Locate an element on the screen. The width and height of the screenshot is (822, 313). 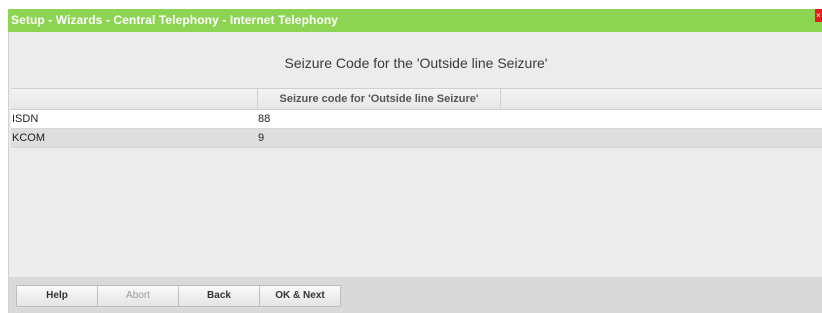
row-name: ISDN is located at coordinates (25, 119).